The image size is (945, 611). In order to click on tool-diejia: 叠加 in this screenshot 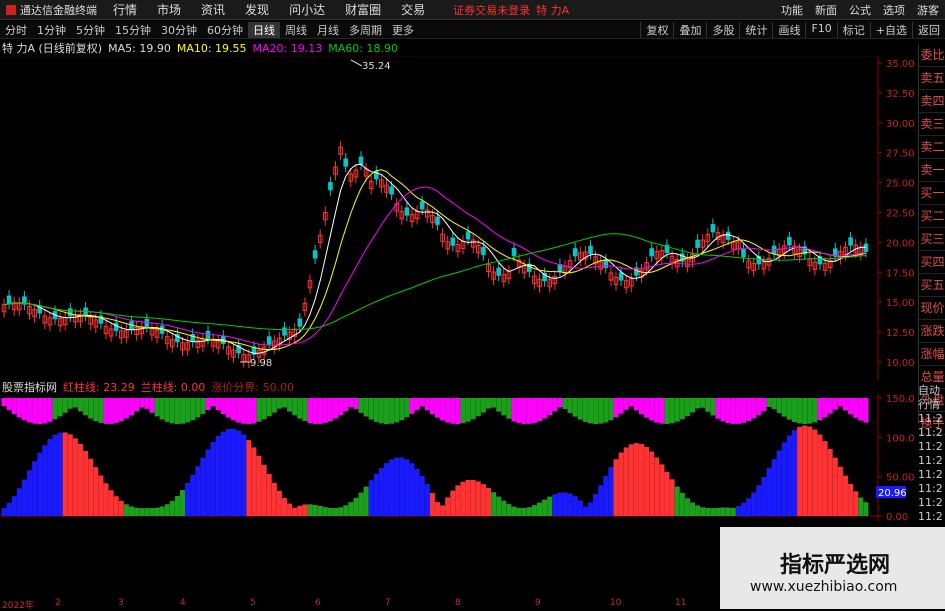, I will do `click(689, 29)`.